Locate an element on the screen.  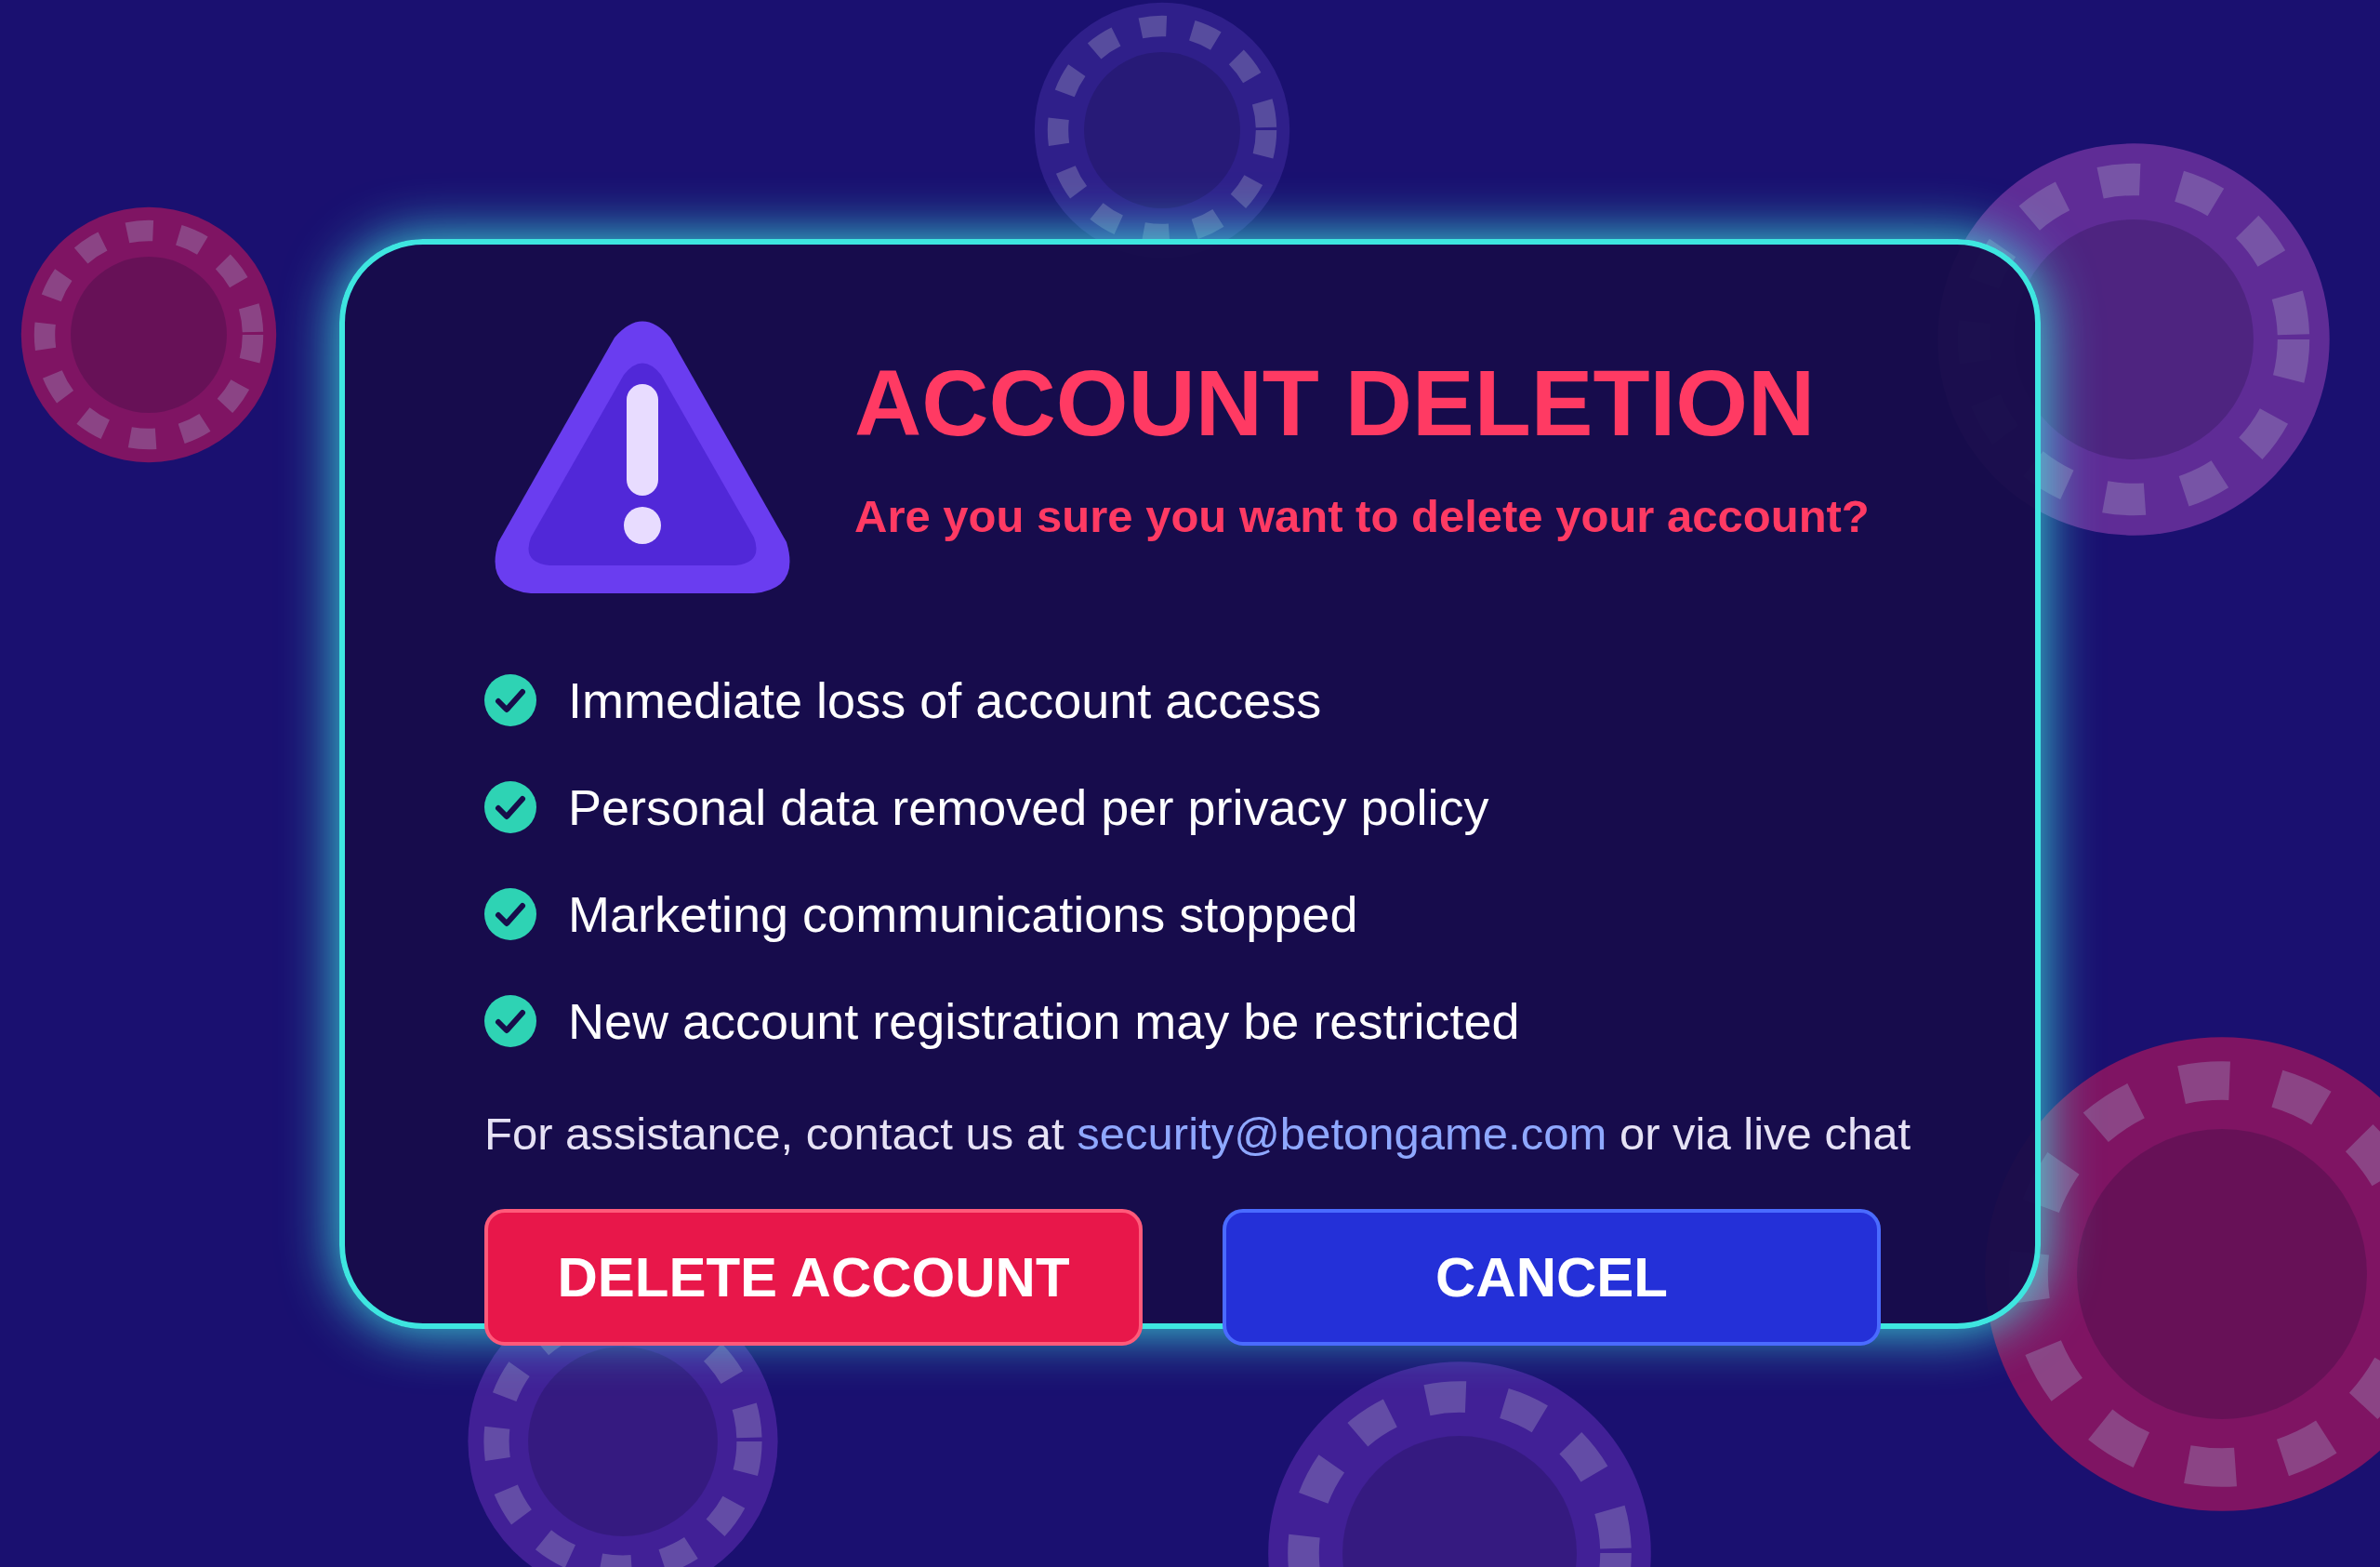
help-text: For assistance, contact us at security@betongame.com or via live chat is located at coordinates (1198, 1134).